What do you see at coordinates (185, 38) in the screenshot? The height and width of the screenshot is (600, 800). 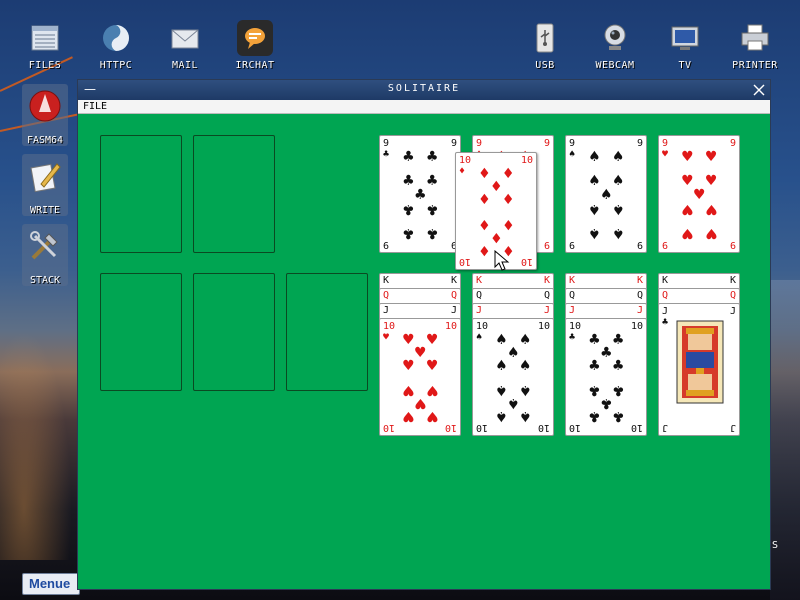 I see `mail-icon` at bounding box center [185, 38].